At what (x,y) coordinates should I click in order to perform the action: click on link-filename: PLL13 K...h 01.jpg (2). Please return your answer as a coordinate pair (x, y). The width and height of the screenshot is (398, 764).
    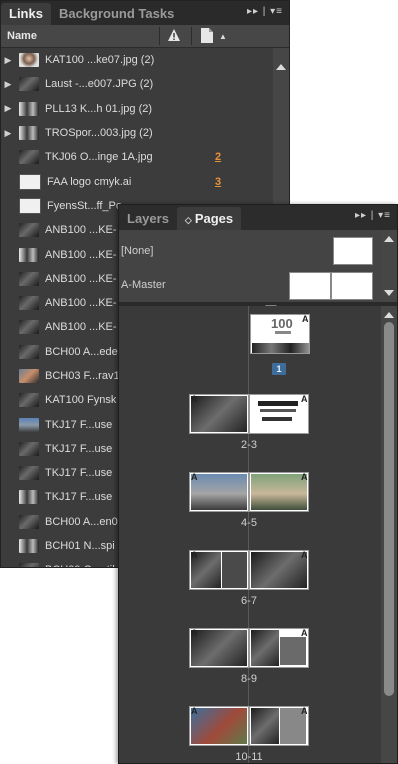
    Looking at the image, I should click on (99, 108).